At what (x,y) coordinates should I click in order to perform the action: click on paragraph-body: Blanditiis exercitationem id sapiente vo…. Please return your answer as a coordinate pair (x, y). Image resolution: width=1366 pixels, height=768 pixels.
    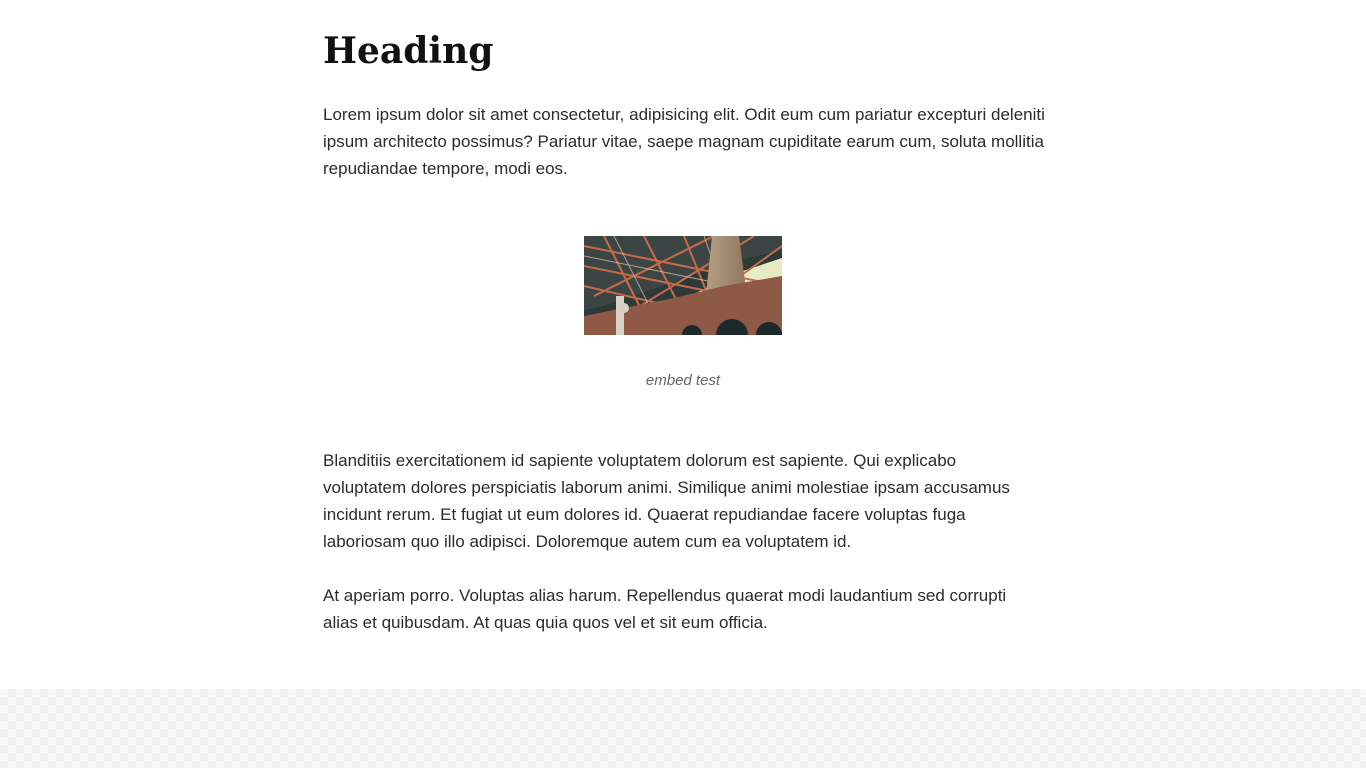
    Looking at the image, I should click on (666, 501).